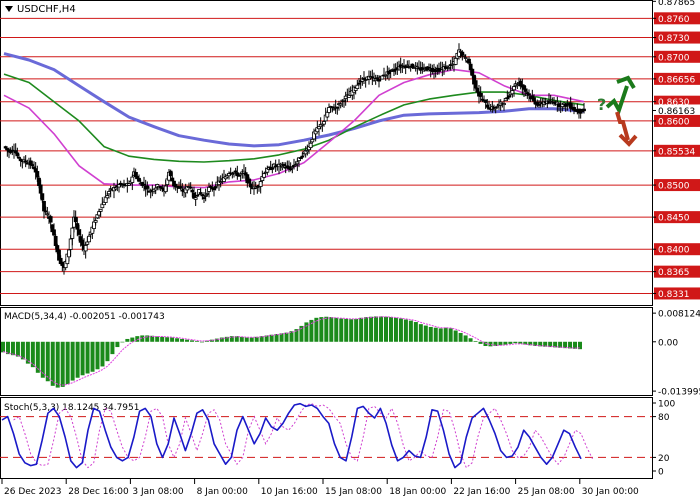 The height and width of the screenshot is (500, 700). What do you see at coordinates (417, 492) in the screenshot?
I see `time-tick-label: 18 Jan 00:00` at bounding box center [417, 492].